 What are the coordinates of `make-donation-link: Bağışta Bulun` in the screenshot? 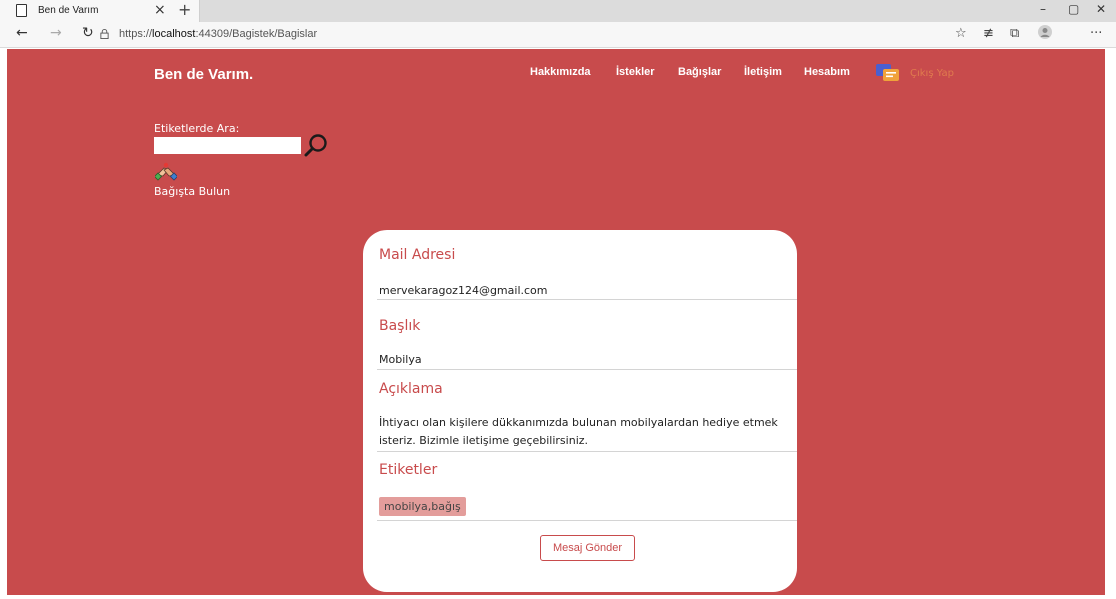 It's located at (192, 191).